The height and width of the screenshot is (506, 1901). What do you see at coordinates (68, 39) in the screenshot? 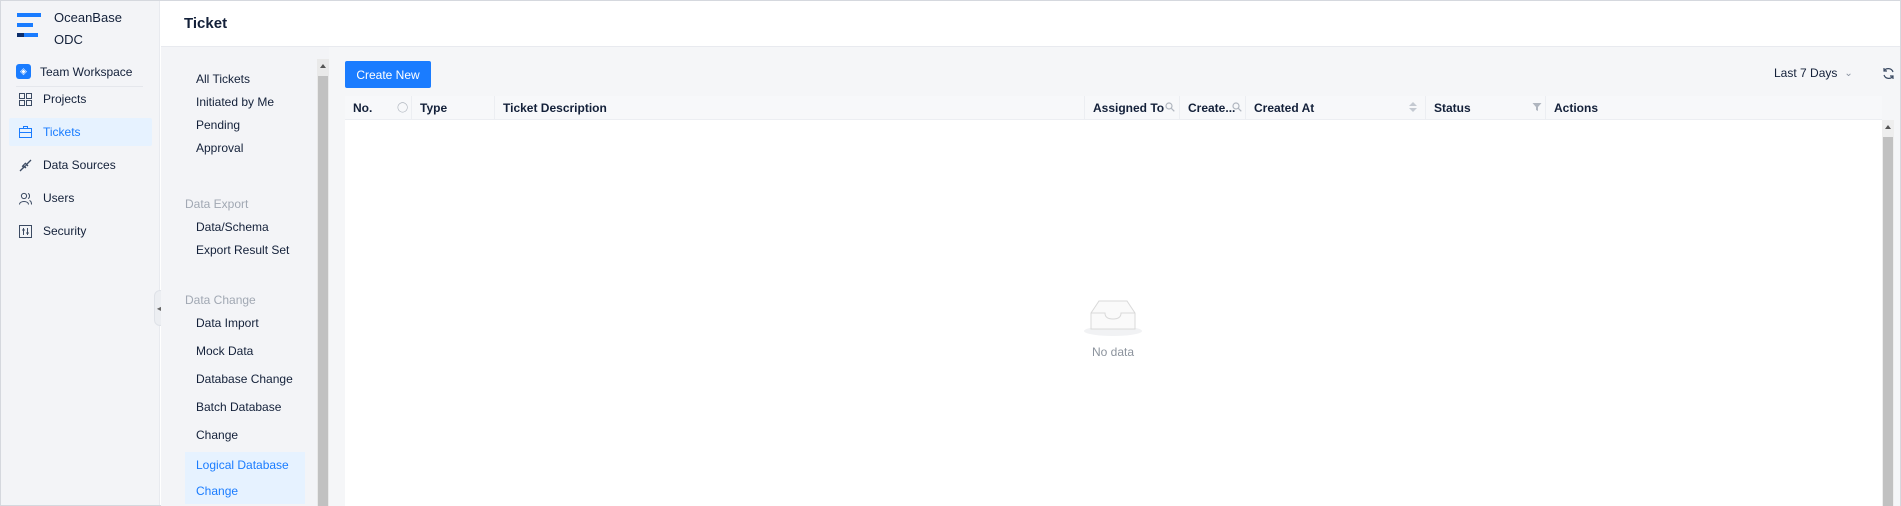
I see `brand-line-2: ODC` at bounding box center [68, 39].